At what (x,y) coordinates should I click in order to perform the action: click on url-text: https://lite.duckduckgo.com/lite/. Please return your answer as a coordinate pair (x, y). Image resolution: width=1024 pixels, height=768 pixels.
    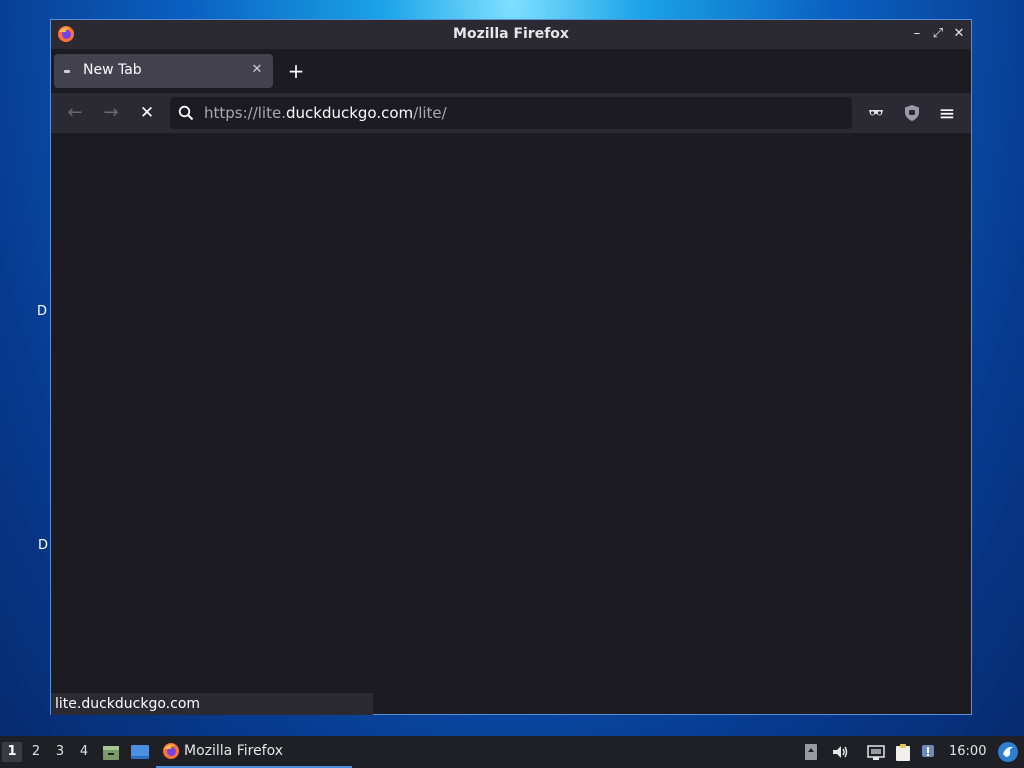
    Looking at the image, I should click on (325, 113).